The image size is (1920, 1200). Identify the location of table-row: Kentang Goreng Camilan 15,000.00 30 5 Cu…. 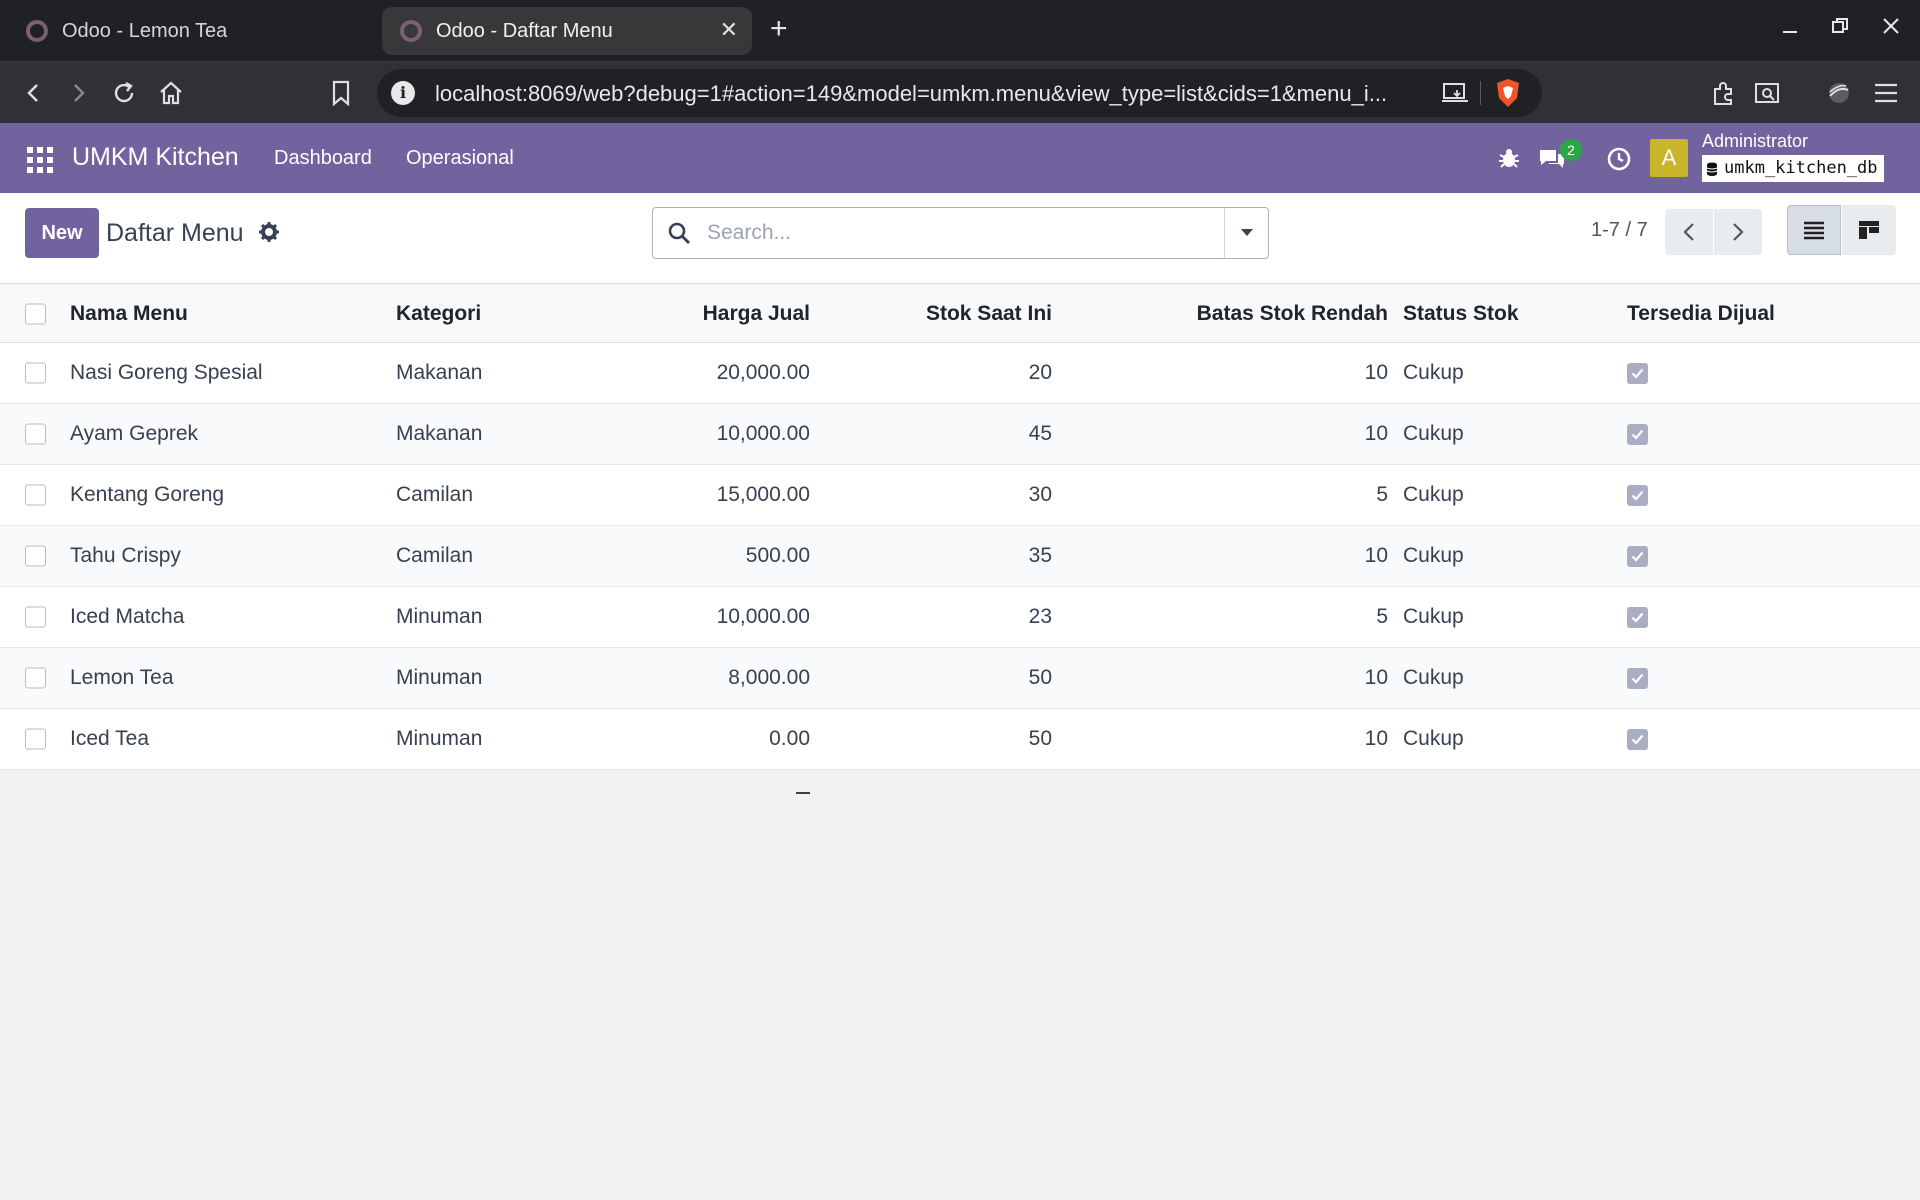
(960, 495).